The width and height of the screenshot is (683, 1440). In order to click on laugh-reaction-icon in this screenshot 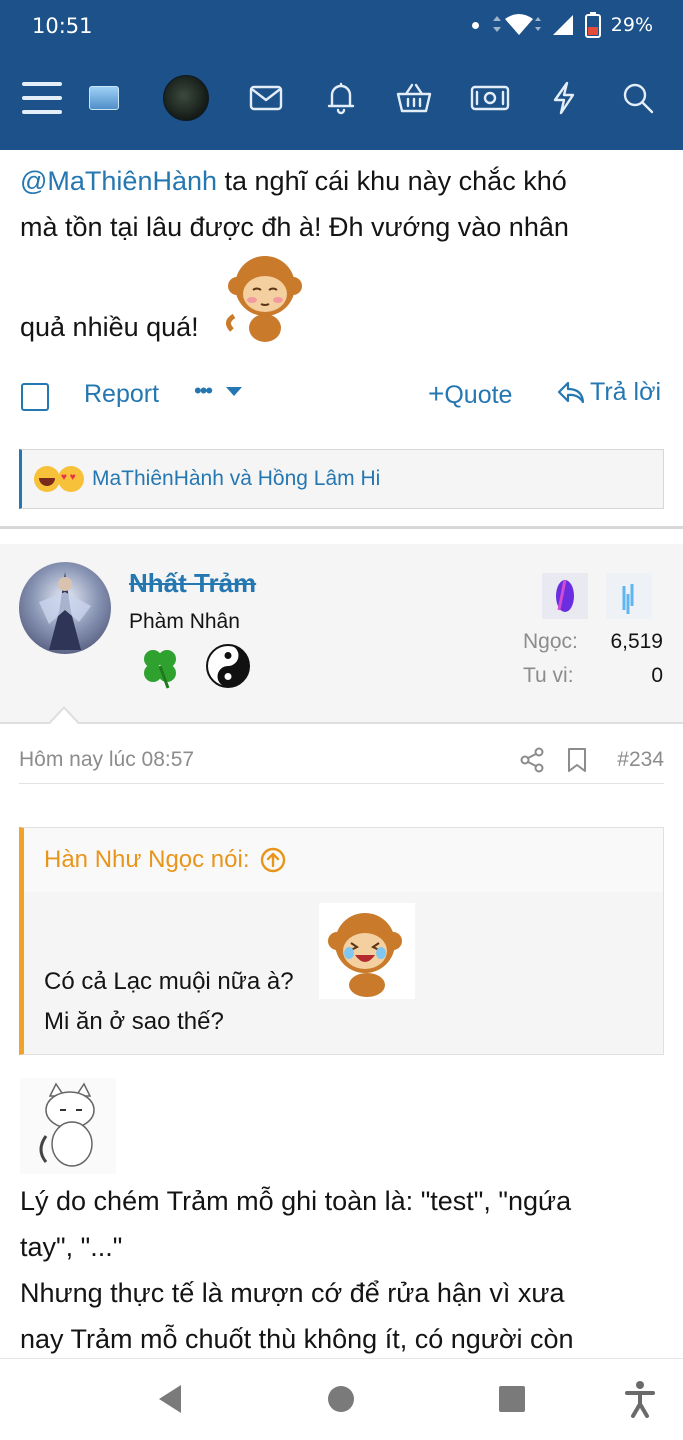, I will do `click(47, 479)`.